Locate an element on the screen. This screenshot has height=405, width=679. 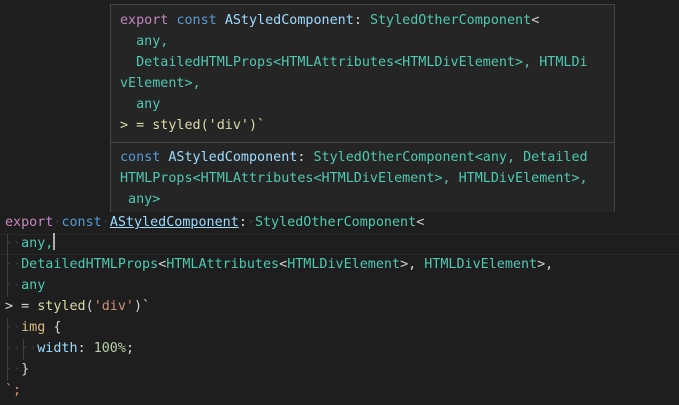
code-line-2: ··any, is located at coordinates (30, 243).